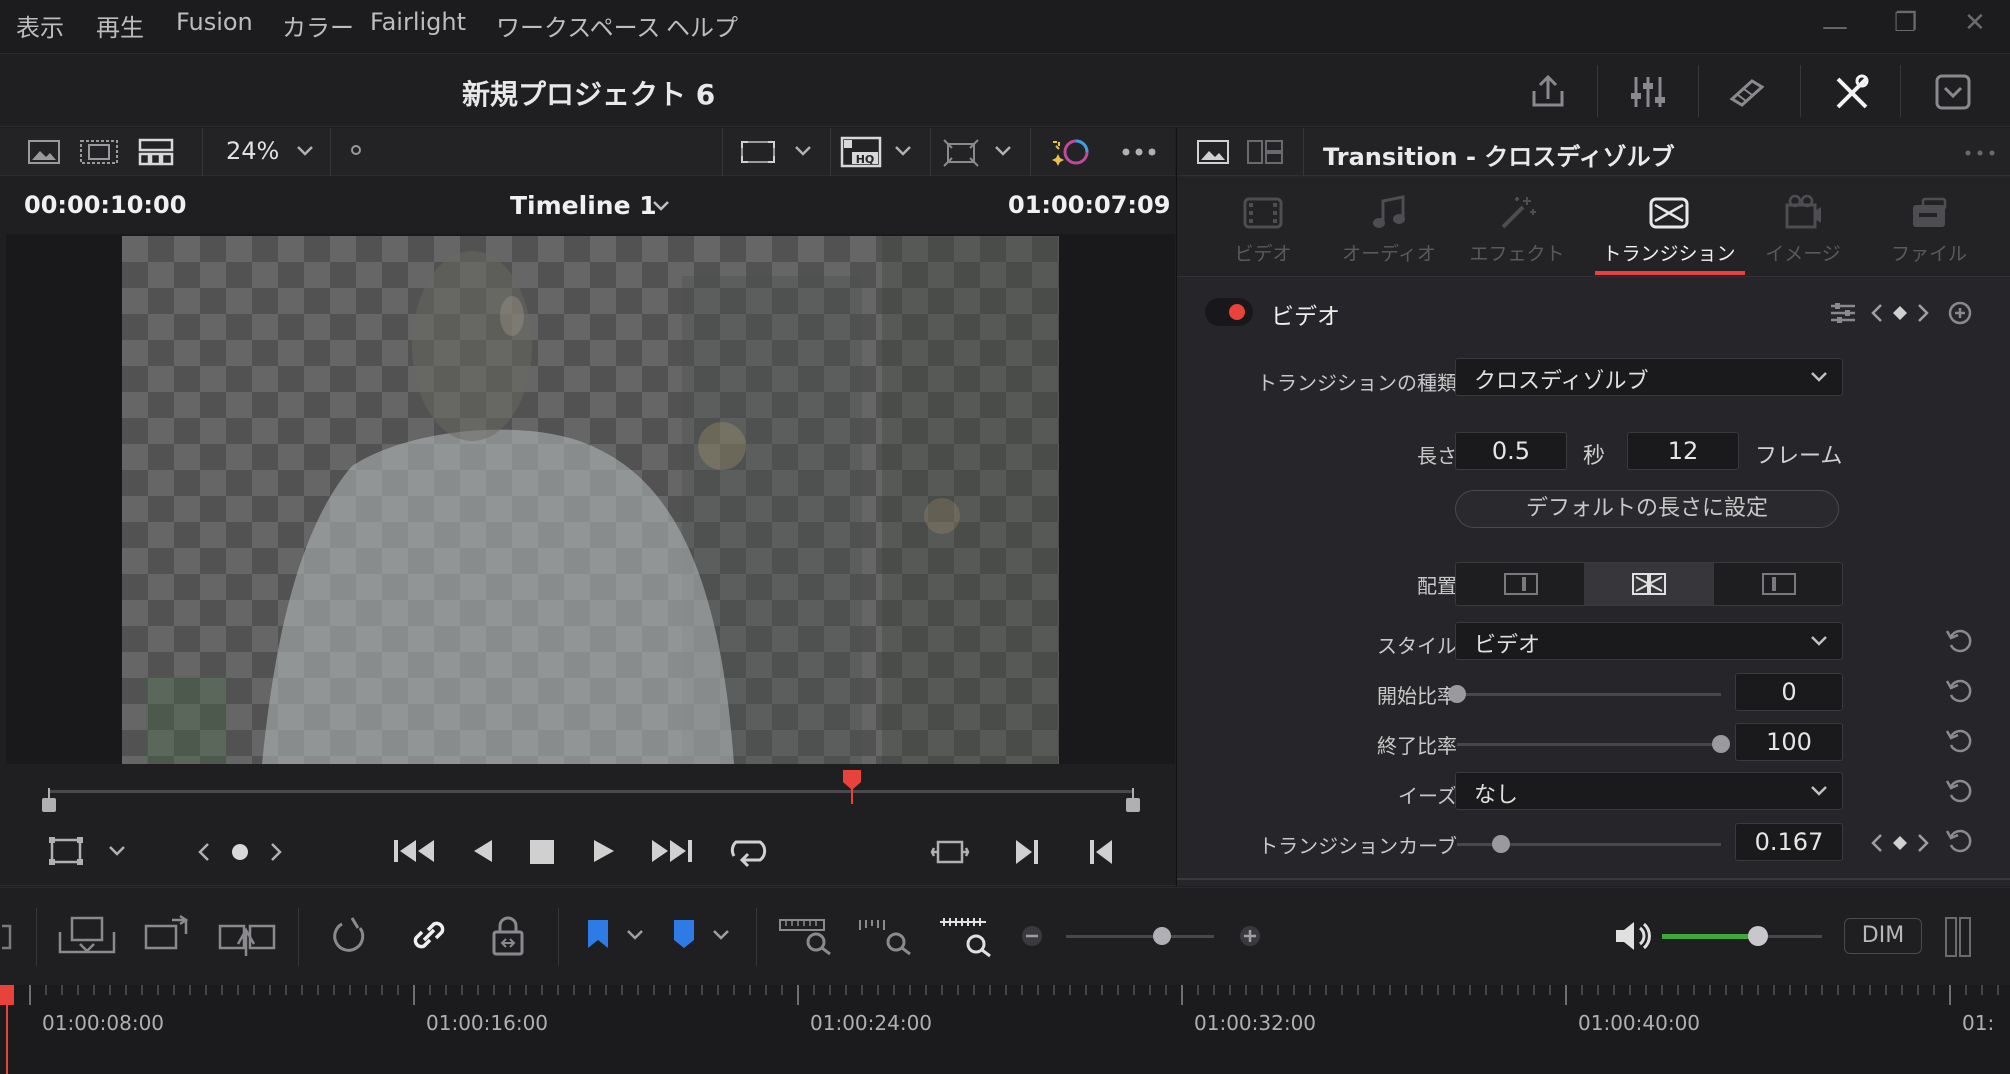  Describe the element at coordinates (1852, 92) in the screenshot. I see `inspector-tools-icon` at that location.